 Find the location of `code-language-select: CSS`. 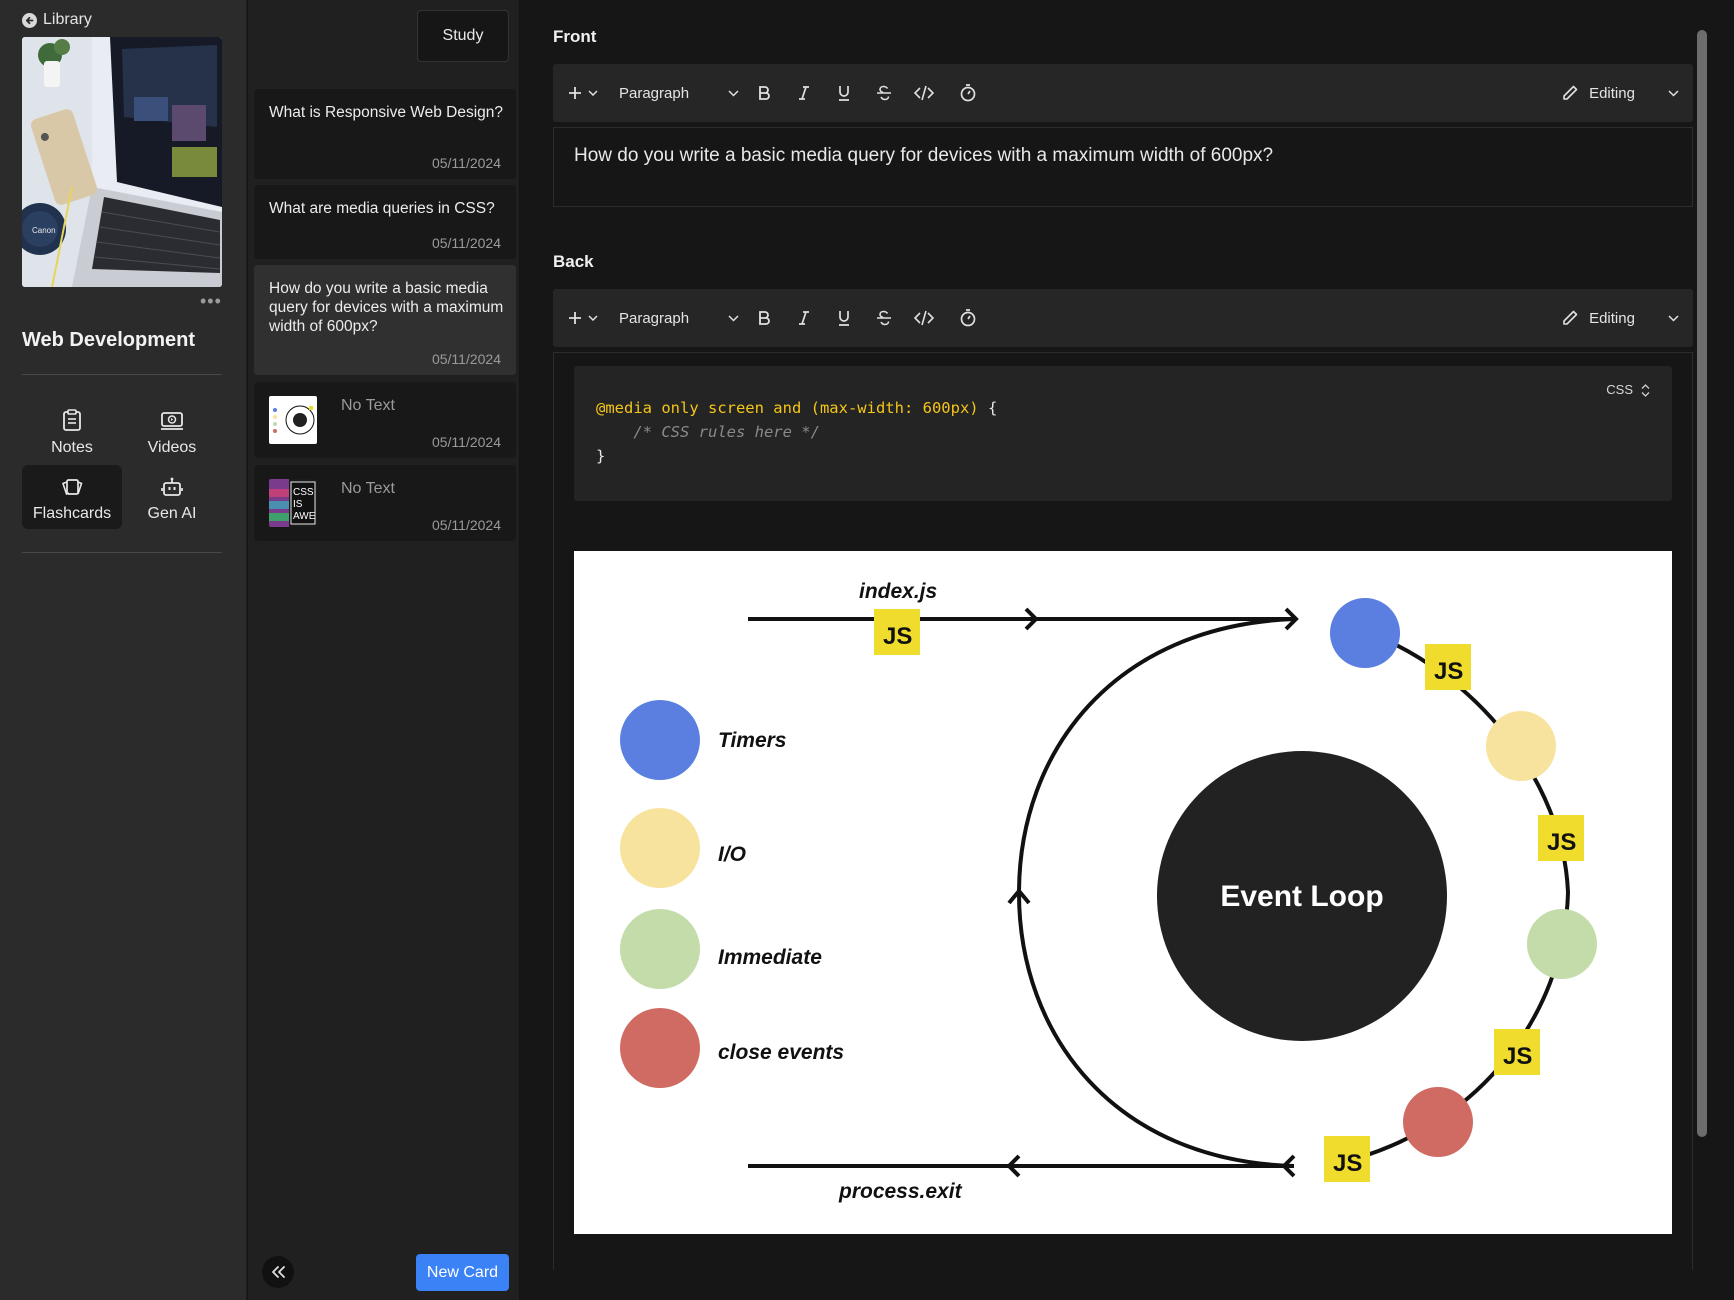

code-language-select: CSS is located at coordinates (1628, 390).